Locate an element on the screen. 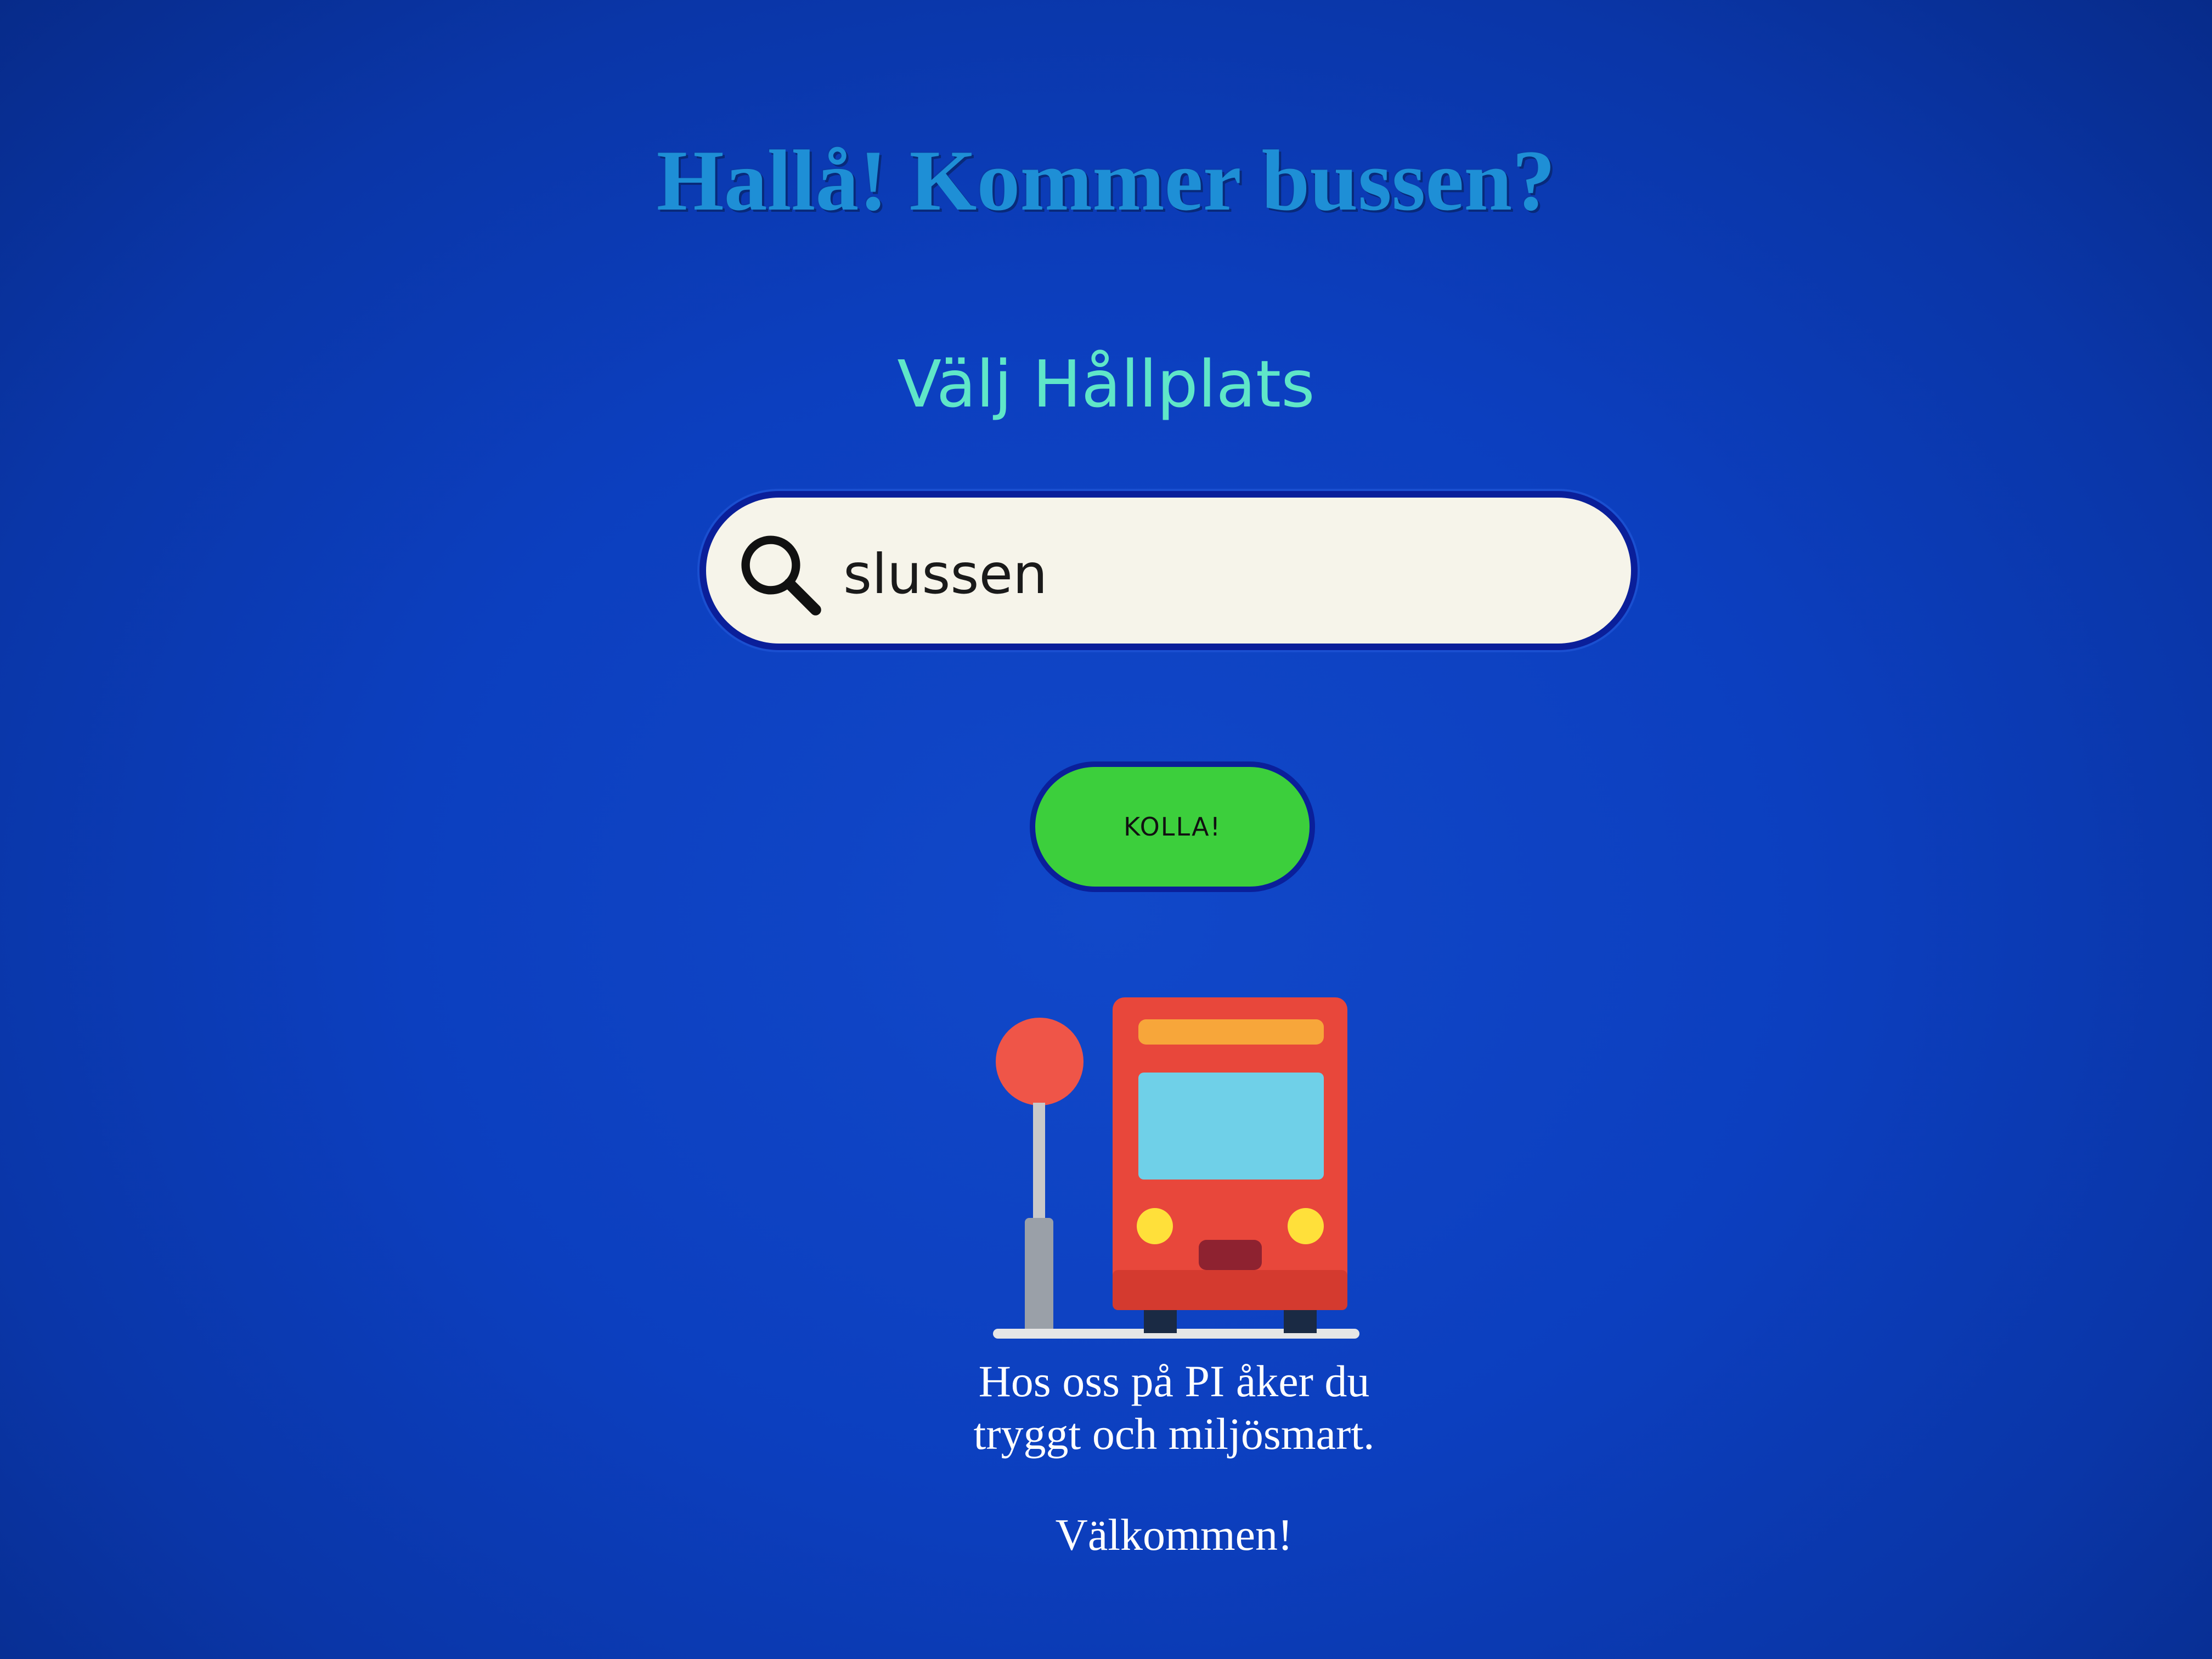 The image size is (2212, 1659). bus-stop-pole-base is located at coordinates (1039, 1276).